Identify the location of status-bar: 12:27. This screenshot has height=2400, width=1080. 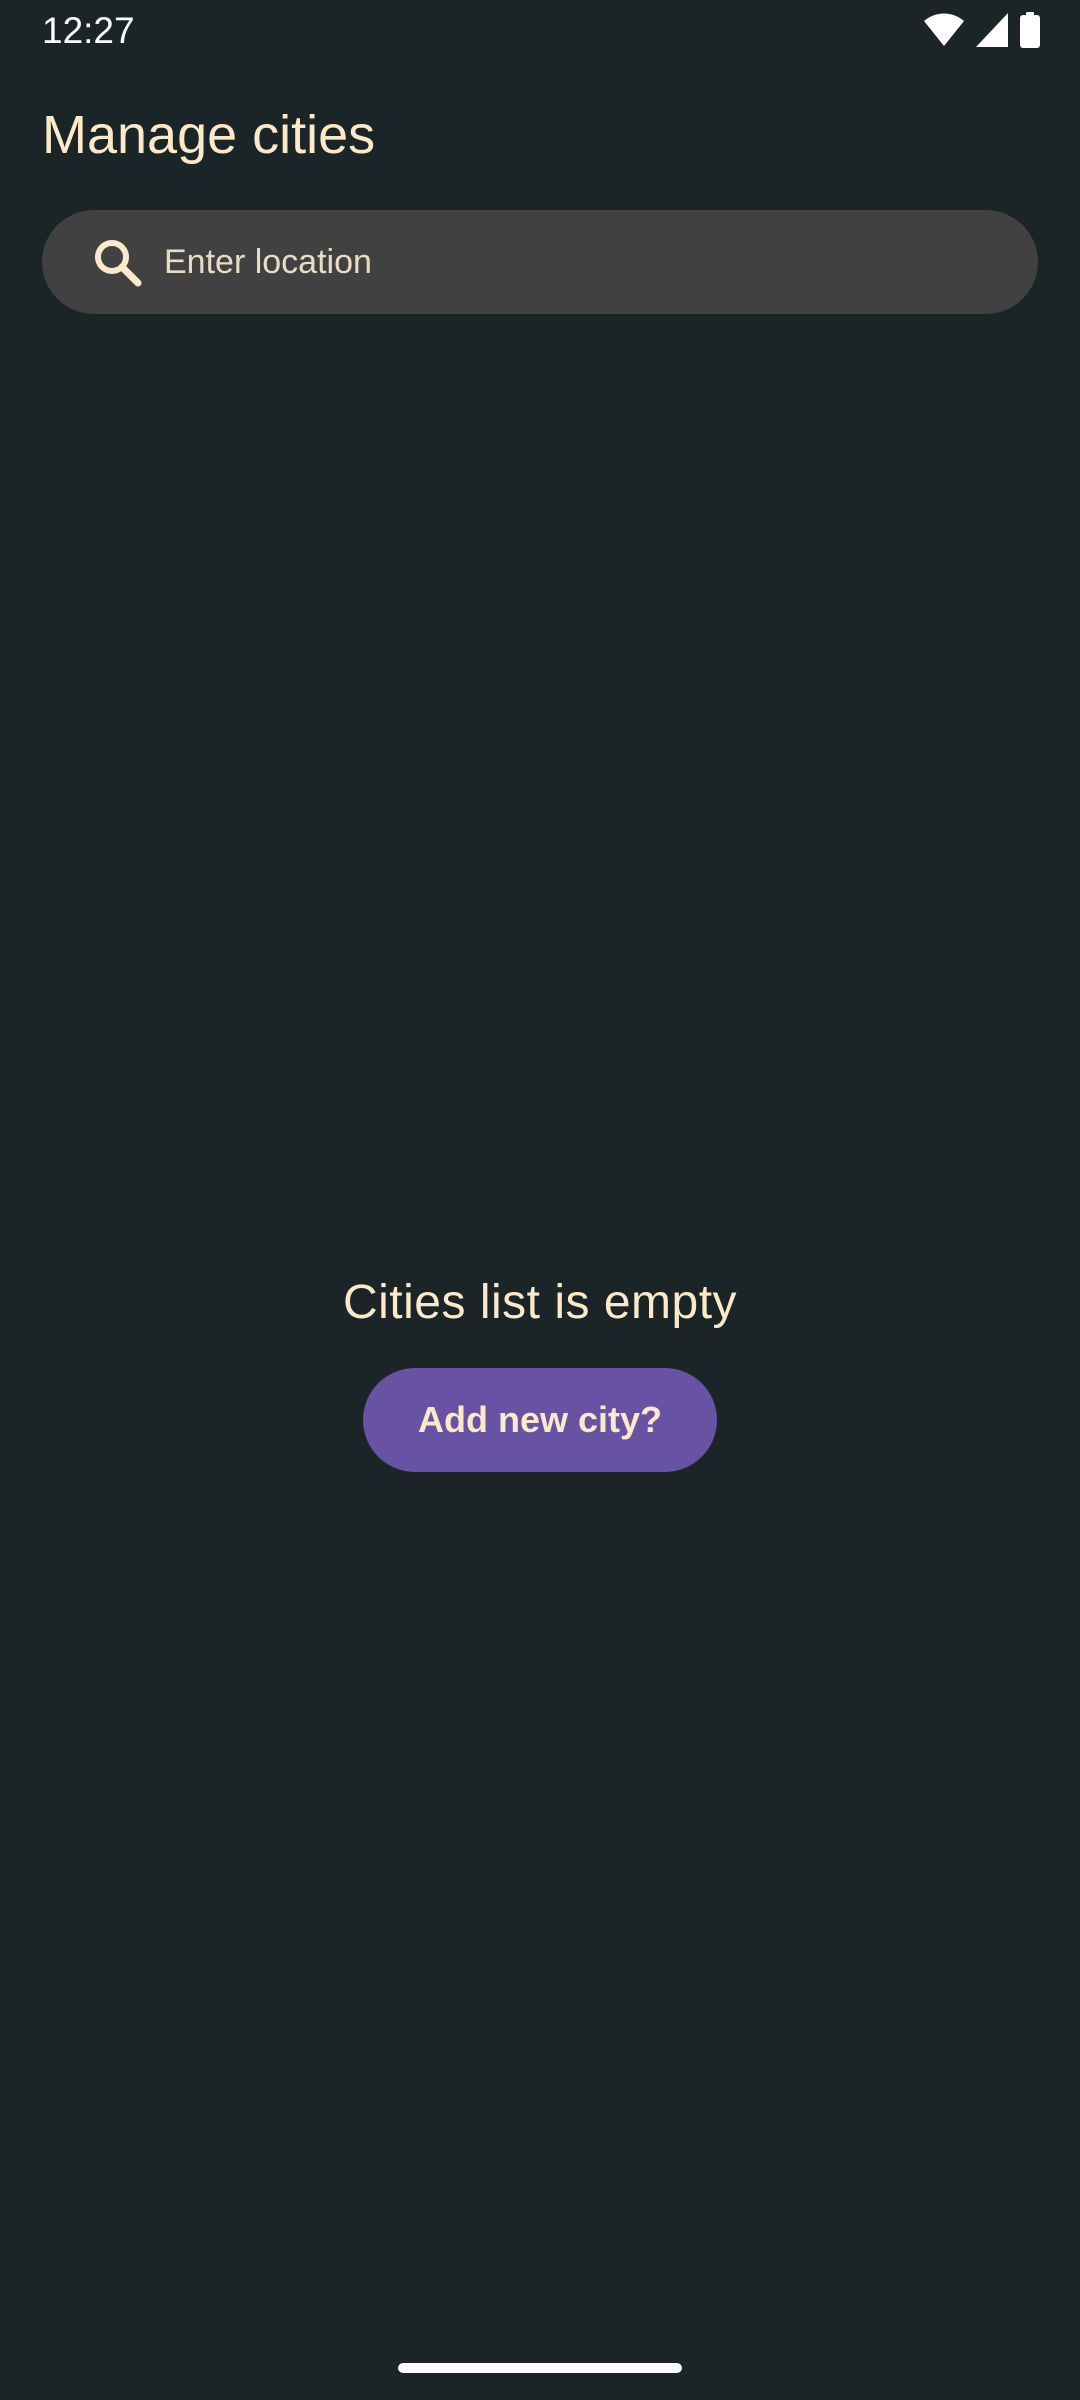
(540, 31).